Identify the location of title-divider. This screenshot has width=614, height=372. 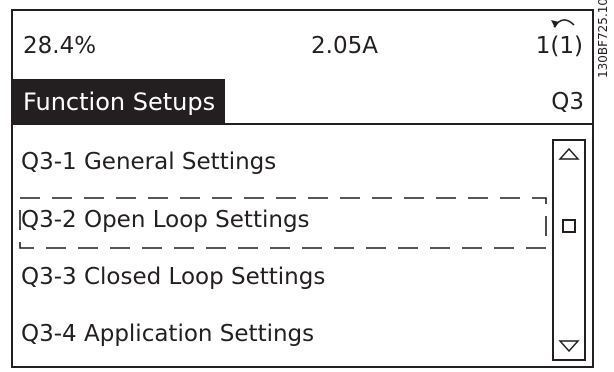
(302, 124).